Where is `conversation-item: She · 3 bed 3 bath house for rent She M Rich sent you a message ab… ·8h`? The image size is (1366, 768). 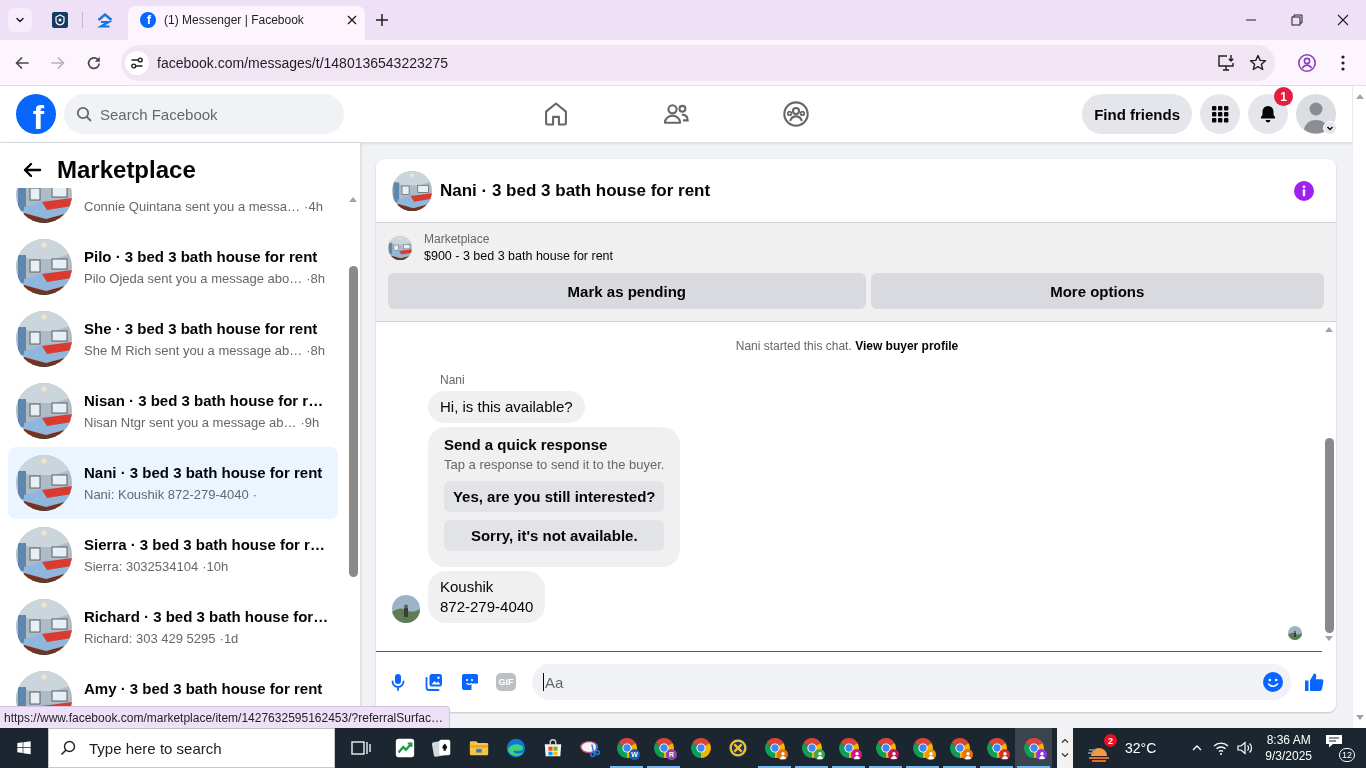
conversation-item: She · 3 bed 3 bath house for rent She M Rich sent you a message ab… ·8h is located at coordinates (173, 339).